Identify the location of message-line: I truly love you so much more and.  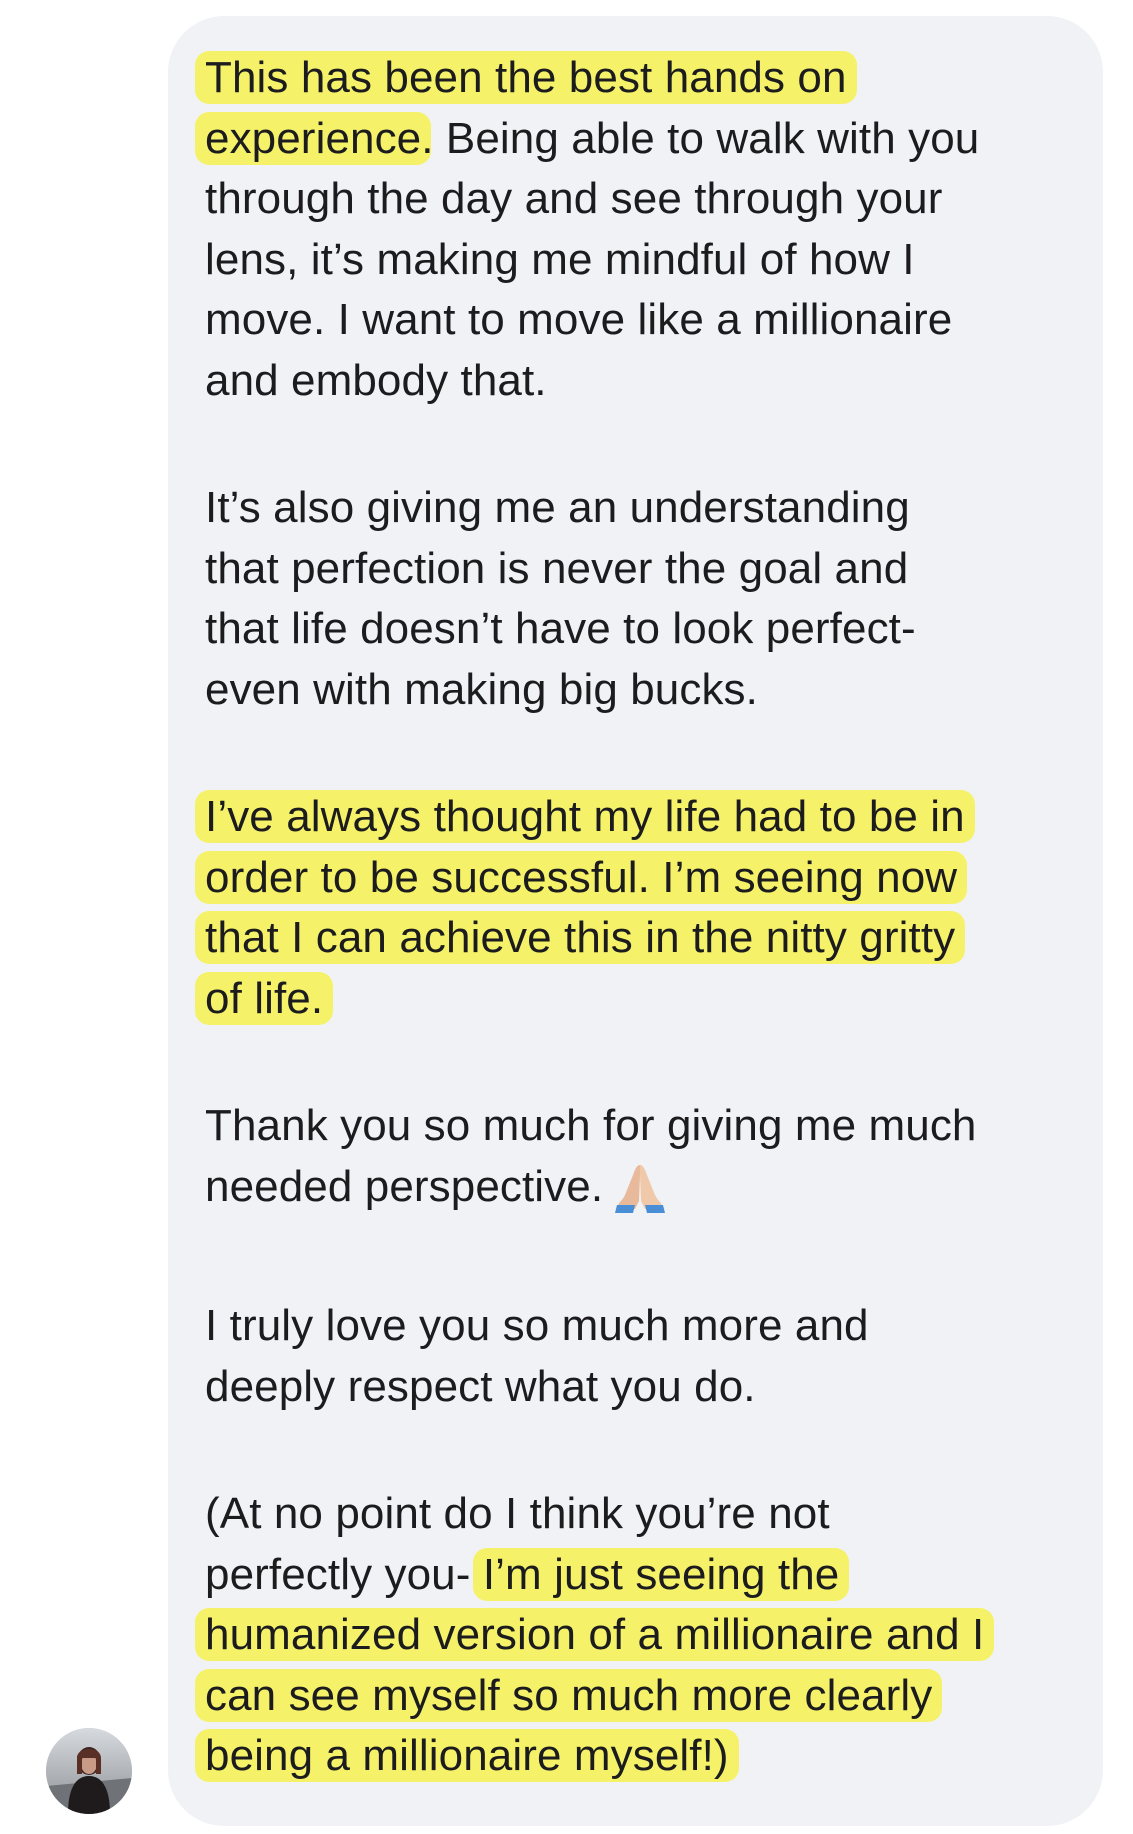
(645, 1326).